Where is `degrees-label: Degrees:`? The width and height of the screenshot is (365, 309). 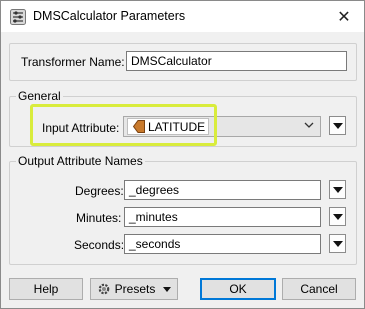
degrees-label: Degrees: is located at coordinates (99, 191).